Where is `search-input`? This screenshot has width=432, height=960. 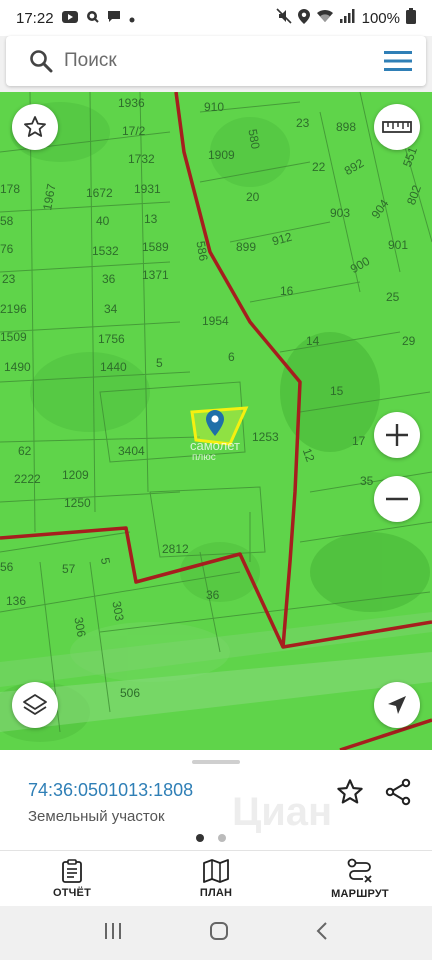
search-input is located at coordinates (204, 61).